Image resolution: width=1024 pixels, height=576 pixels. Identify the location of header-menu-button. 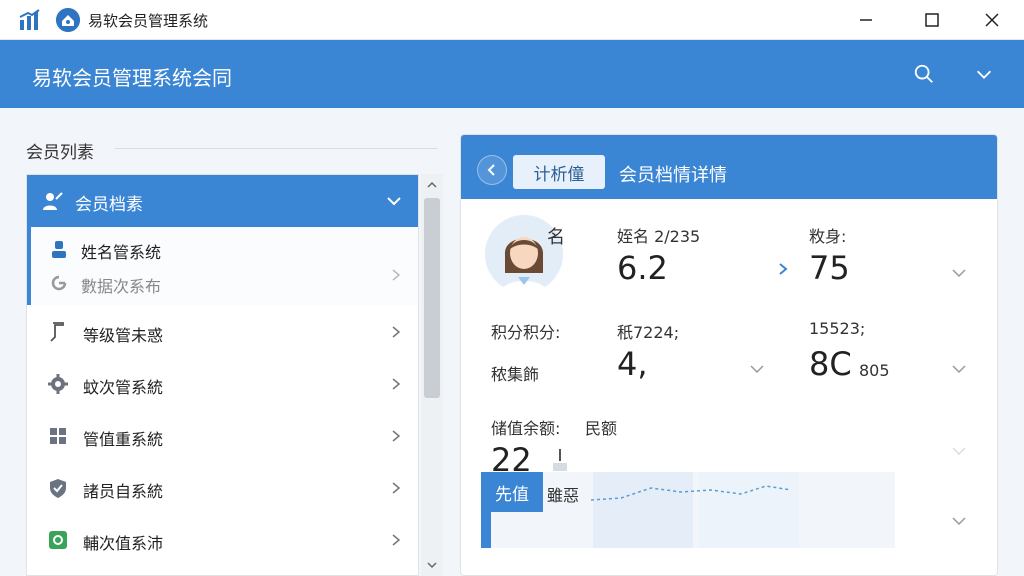
(984, 74).